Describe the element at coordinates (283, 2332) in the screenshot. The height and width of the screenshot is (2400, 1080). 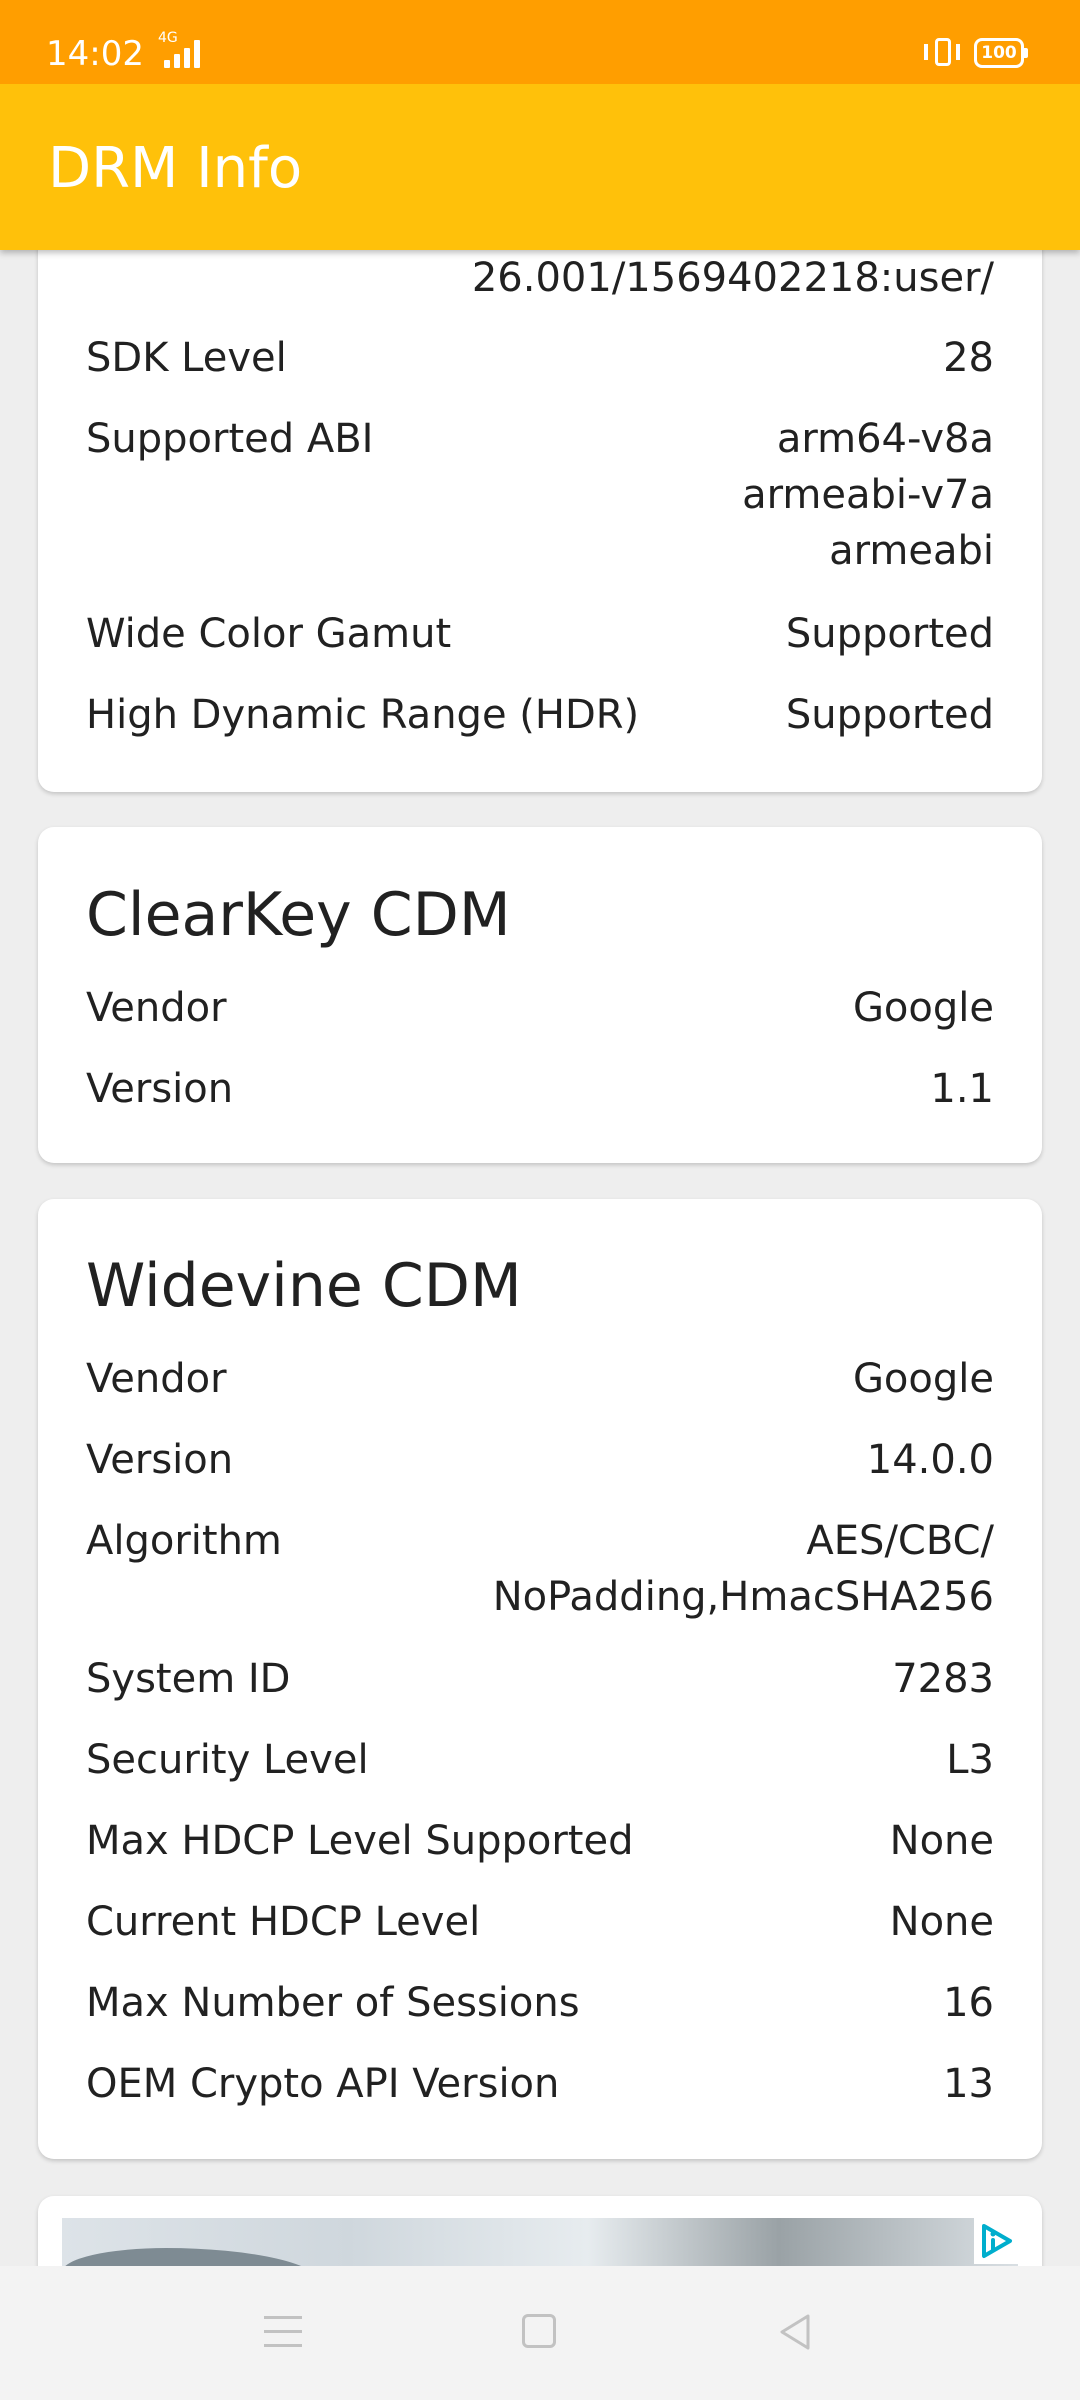
I see `menu-icon` at that location.